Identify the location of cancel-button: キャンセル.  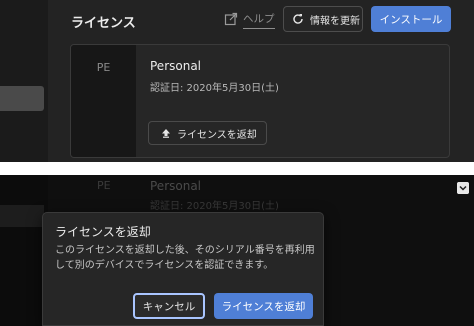
(169, 306).